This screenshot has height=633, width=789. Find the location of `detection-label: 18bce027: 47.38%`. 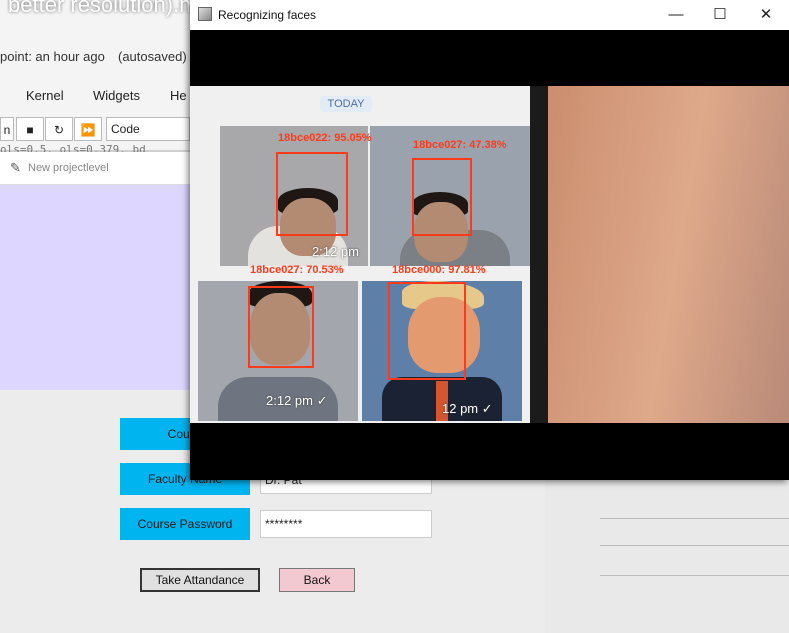

detection-label: 18bce027: 47.38% is located at coordinates (460, 145).